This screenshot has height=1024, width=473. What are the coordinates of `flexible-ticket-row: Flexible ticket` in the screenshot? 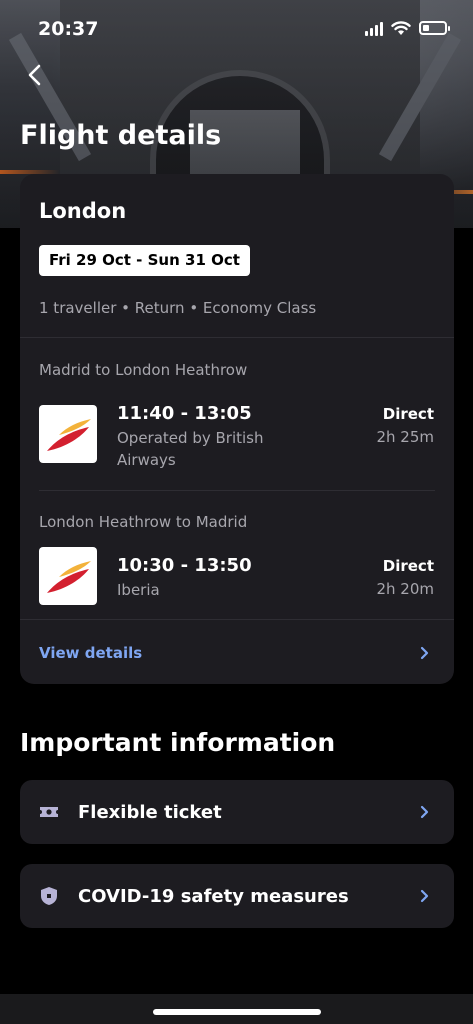 It's located at (237, 812).